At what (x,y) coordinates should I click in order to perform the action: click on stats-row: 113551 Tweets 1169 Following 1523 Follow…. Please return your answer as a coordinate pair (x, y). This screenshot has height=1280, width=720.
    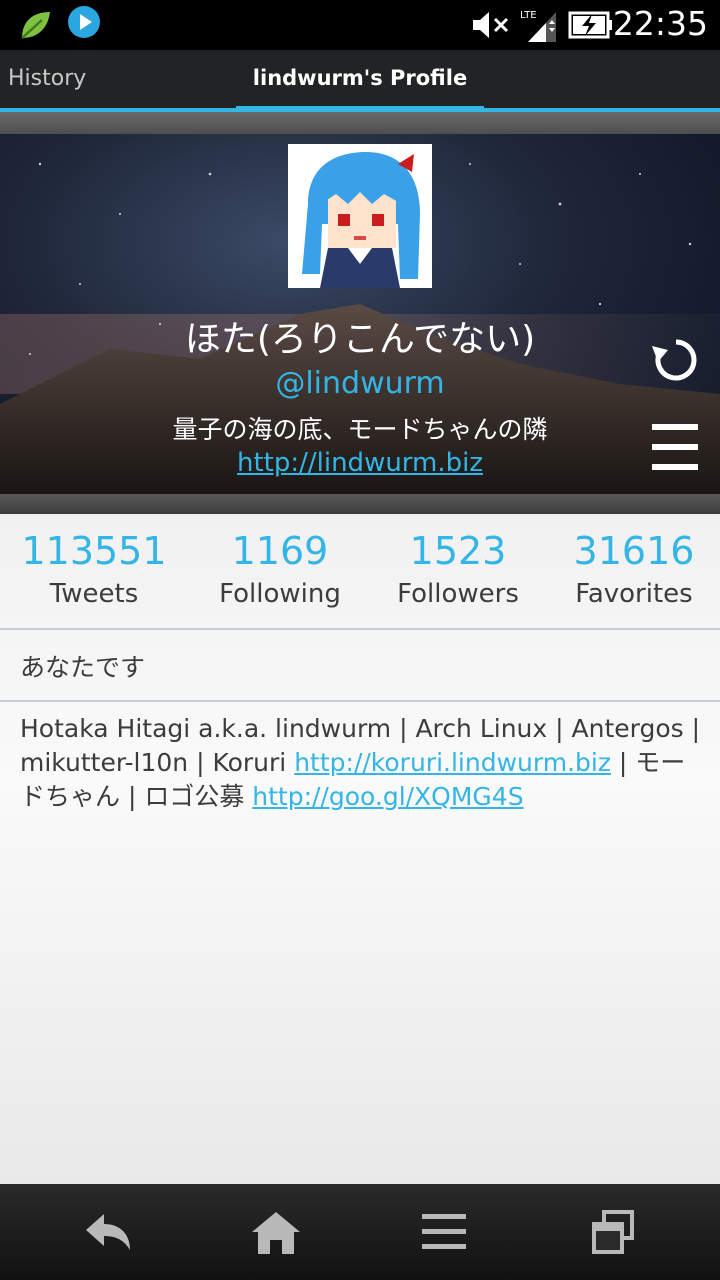
    Looking at the image, I should click on (360, 572).